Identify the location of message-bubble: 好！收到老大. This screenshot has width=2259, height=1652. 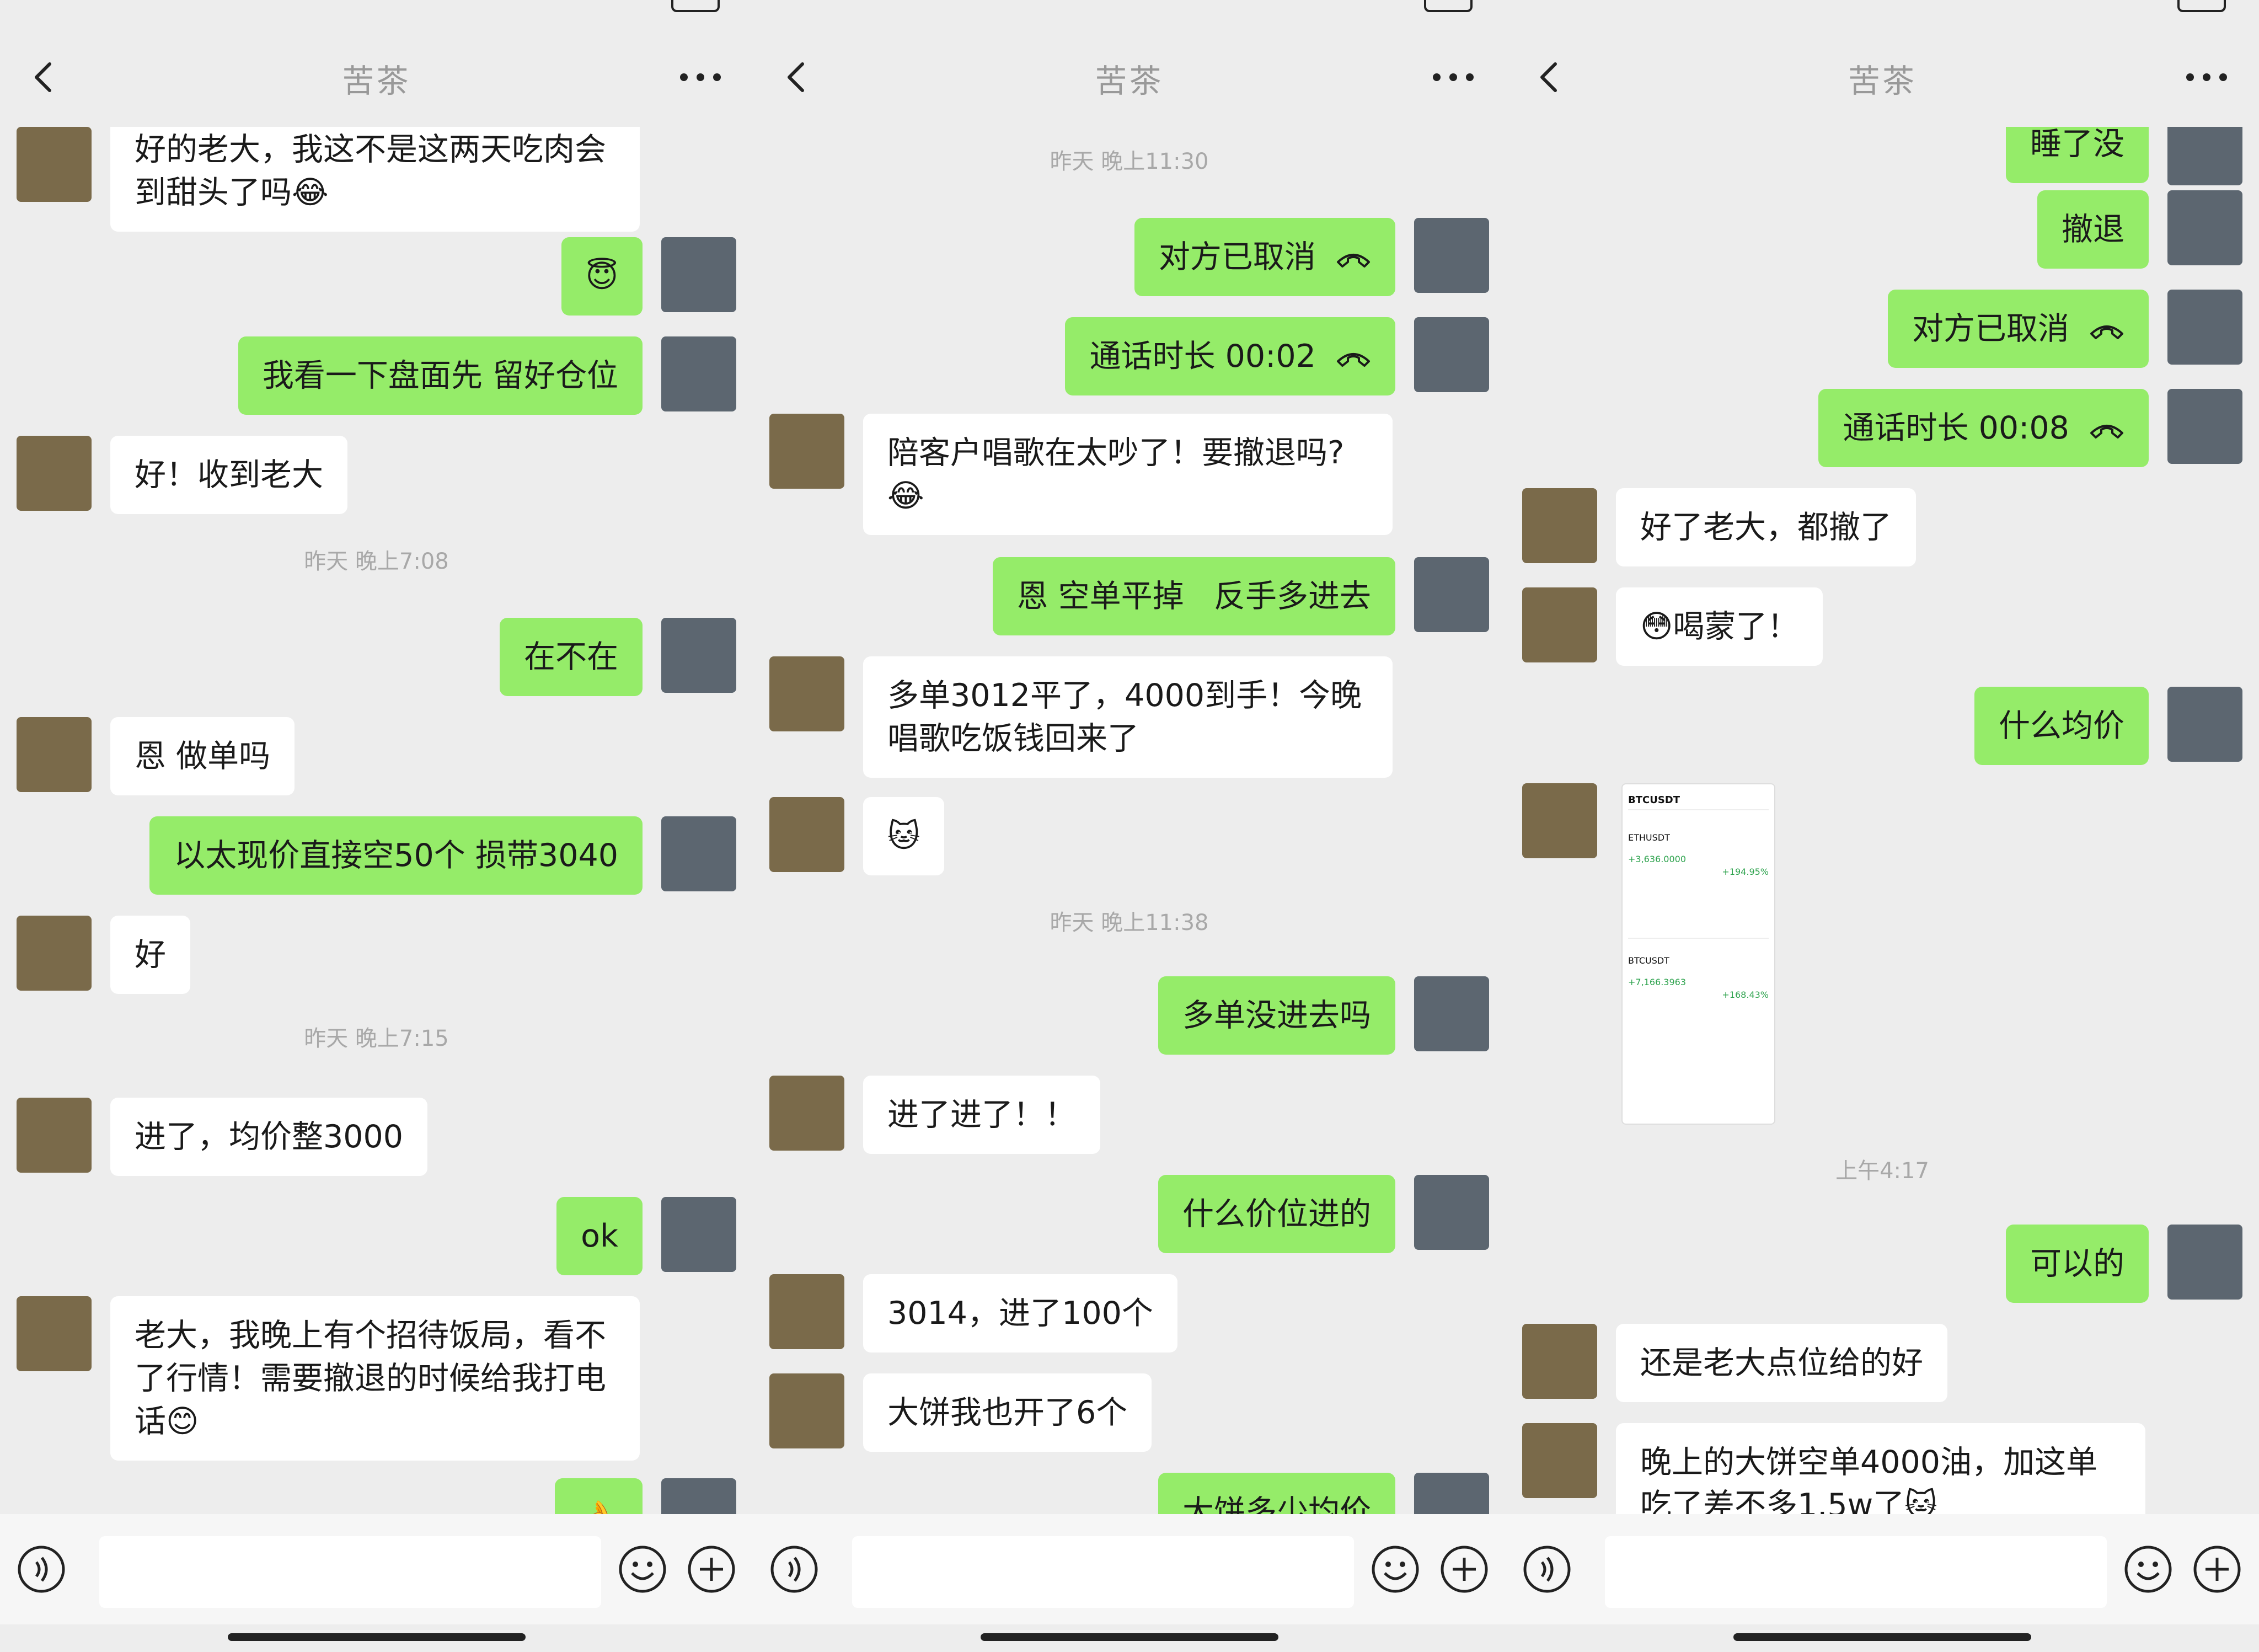
(228, 475).